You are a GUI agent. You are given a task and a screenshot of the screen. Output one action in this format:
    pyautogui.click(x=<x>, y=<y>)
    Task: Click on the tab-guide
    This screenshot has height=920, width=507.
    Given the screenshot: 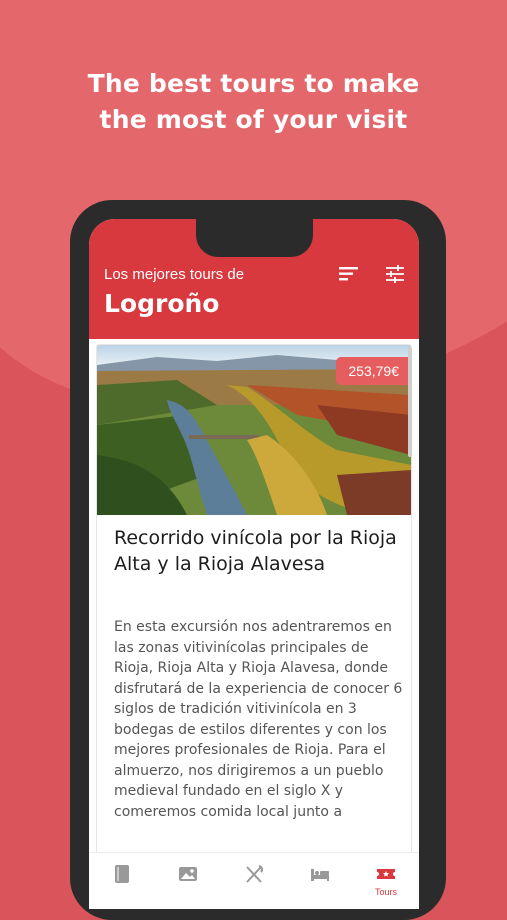 What is the action you would take?
    pyautogui.click(x=122, y=877)
    